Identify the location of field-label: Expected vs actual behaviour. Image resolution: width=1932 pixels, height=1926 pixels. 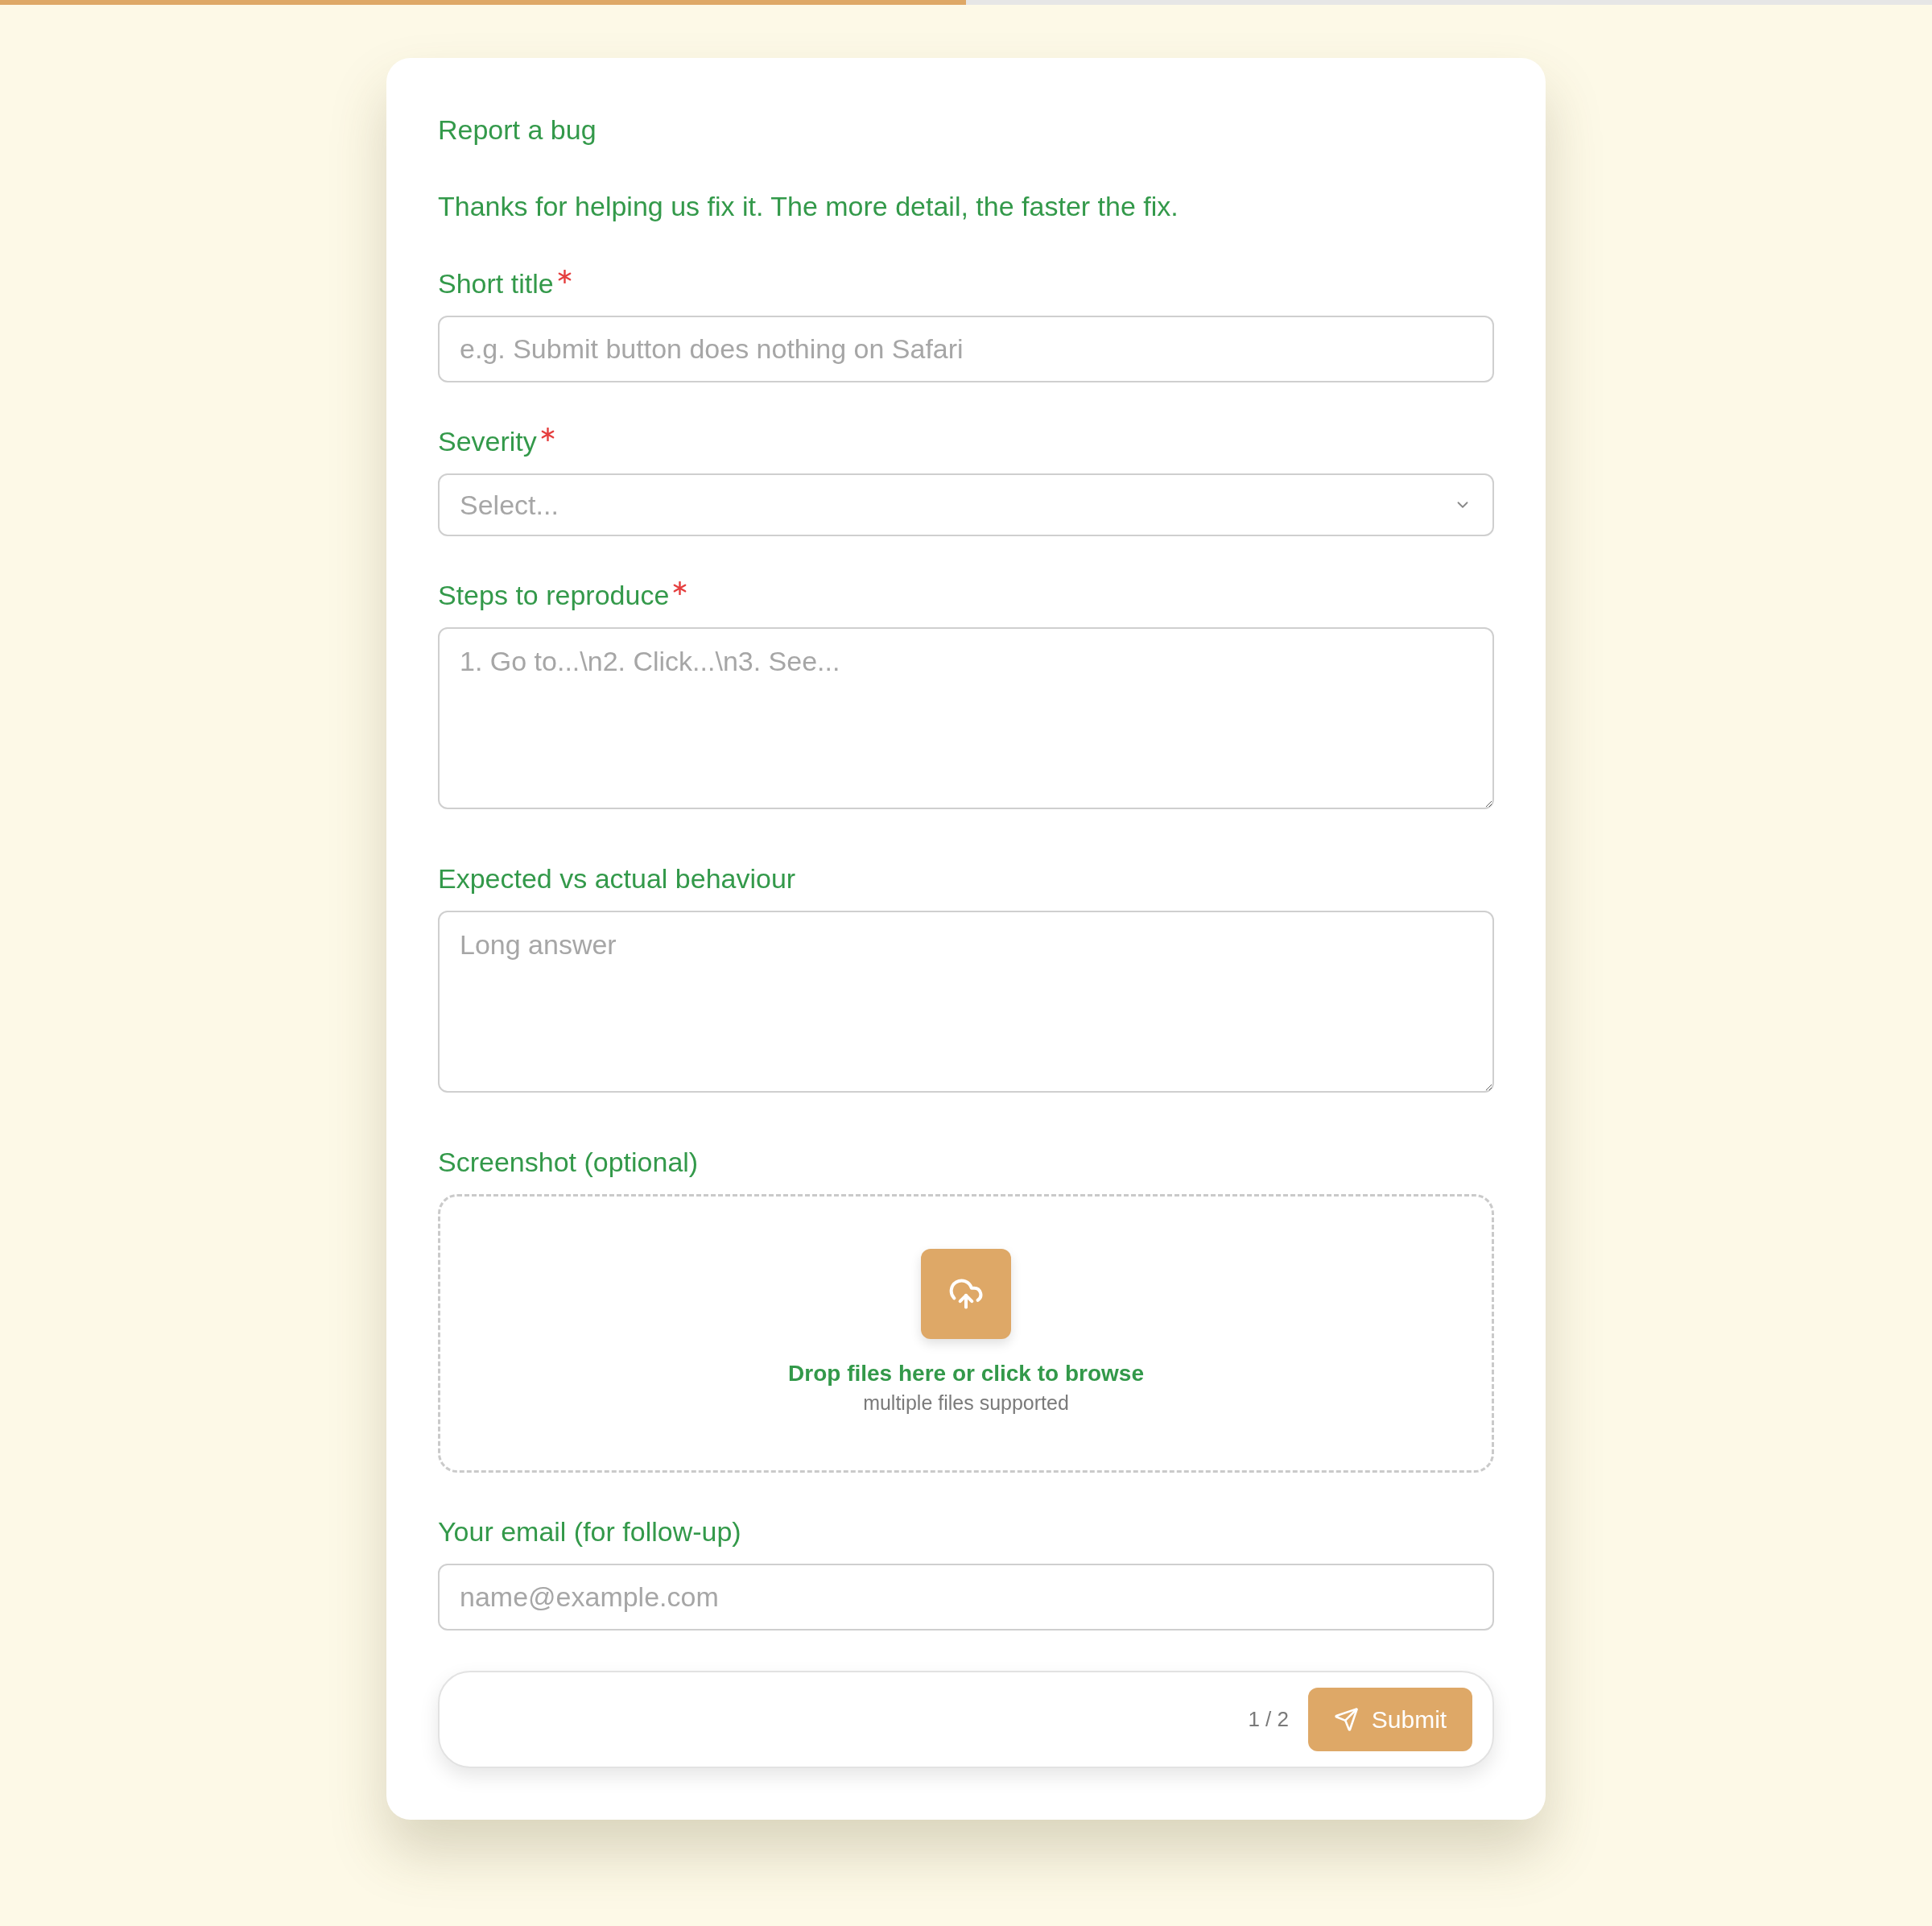
(617, 878).